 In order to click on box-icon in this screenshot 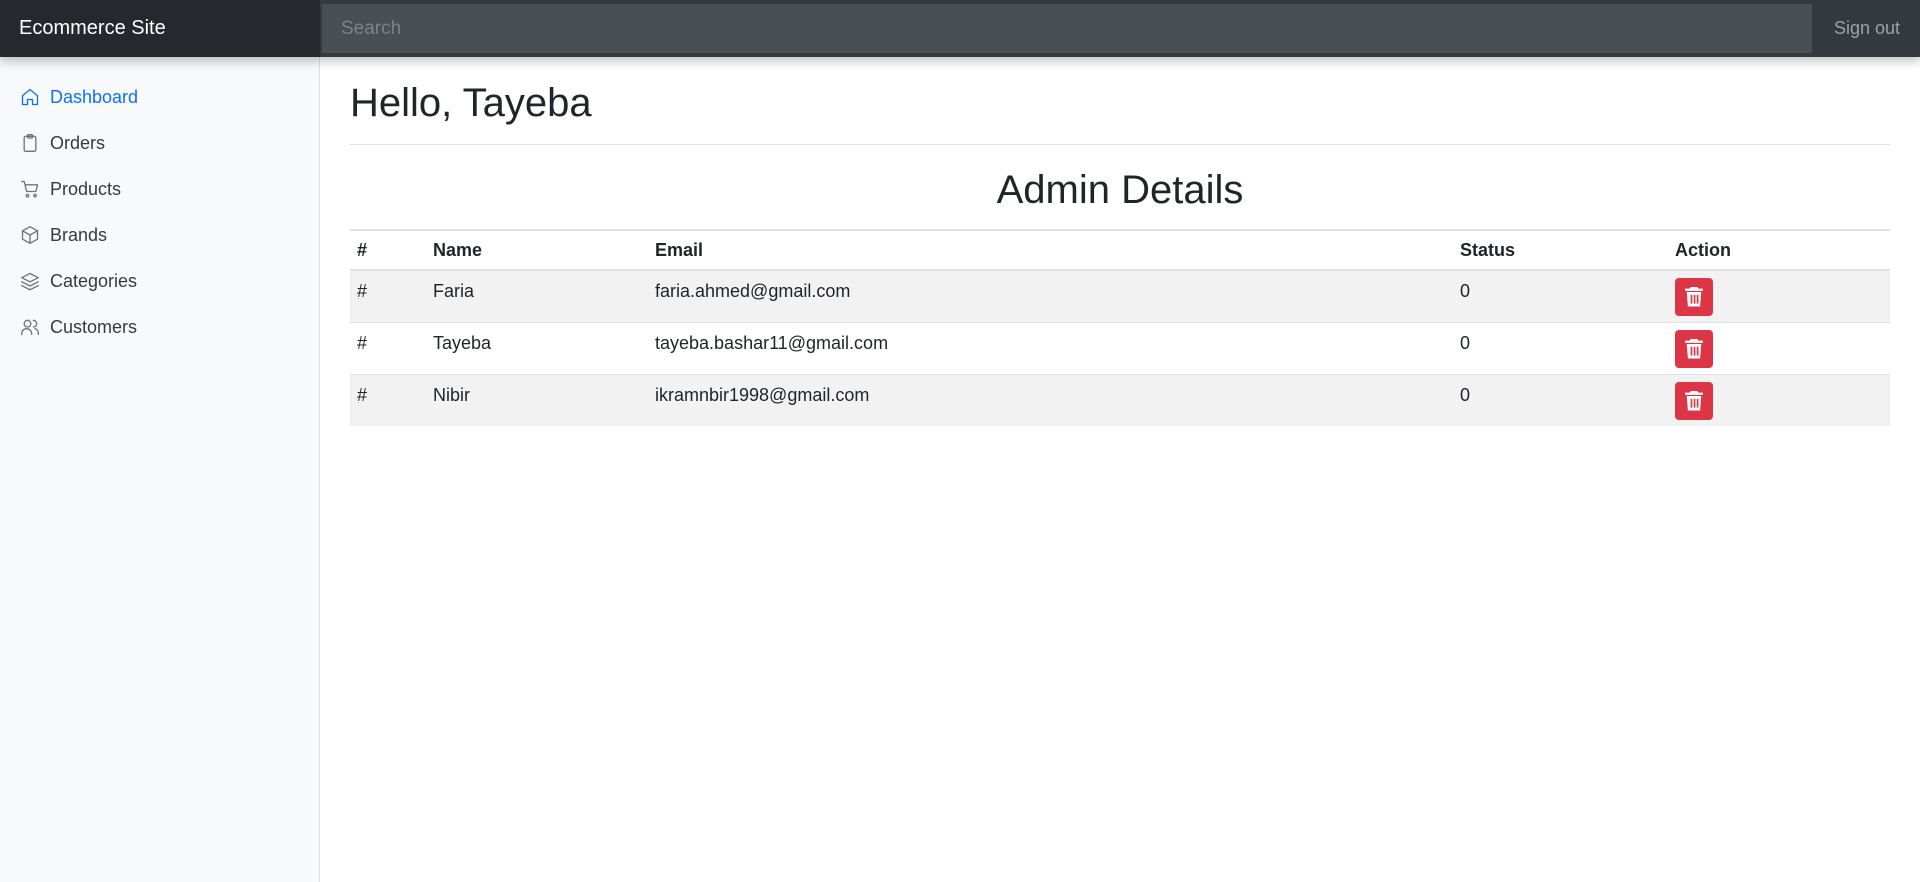, I will do `click(30, 235)`.